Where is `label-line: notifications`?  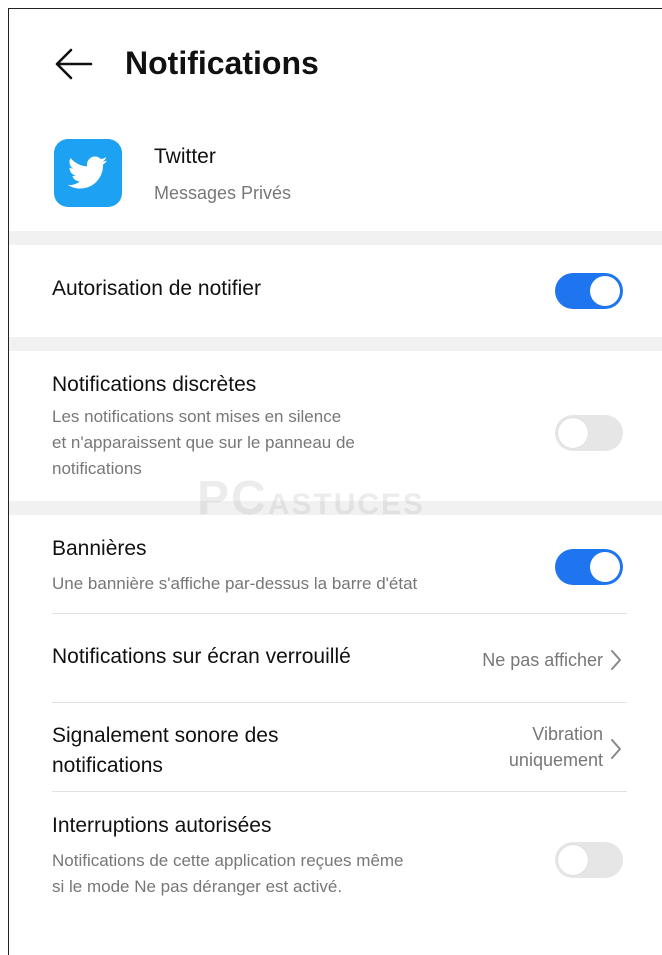 label-line: notifications is located at coordinates (107, 765).